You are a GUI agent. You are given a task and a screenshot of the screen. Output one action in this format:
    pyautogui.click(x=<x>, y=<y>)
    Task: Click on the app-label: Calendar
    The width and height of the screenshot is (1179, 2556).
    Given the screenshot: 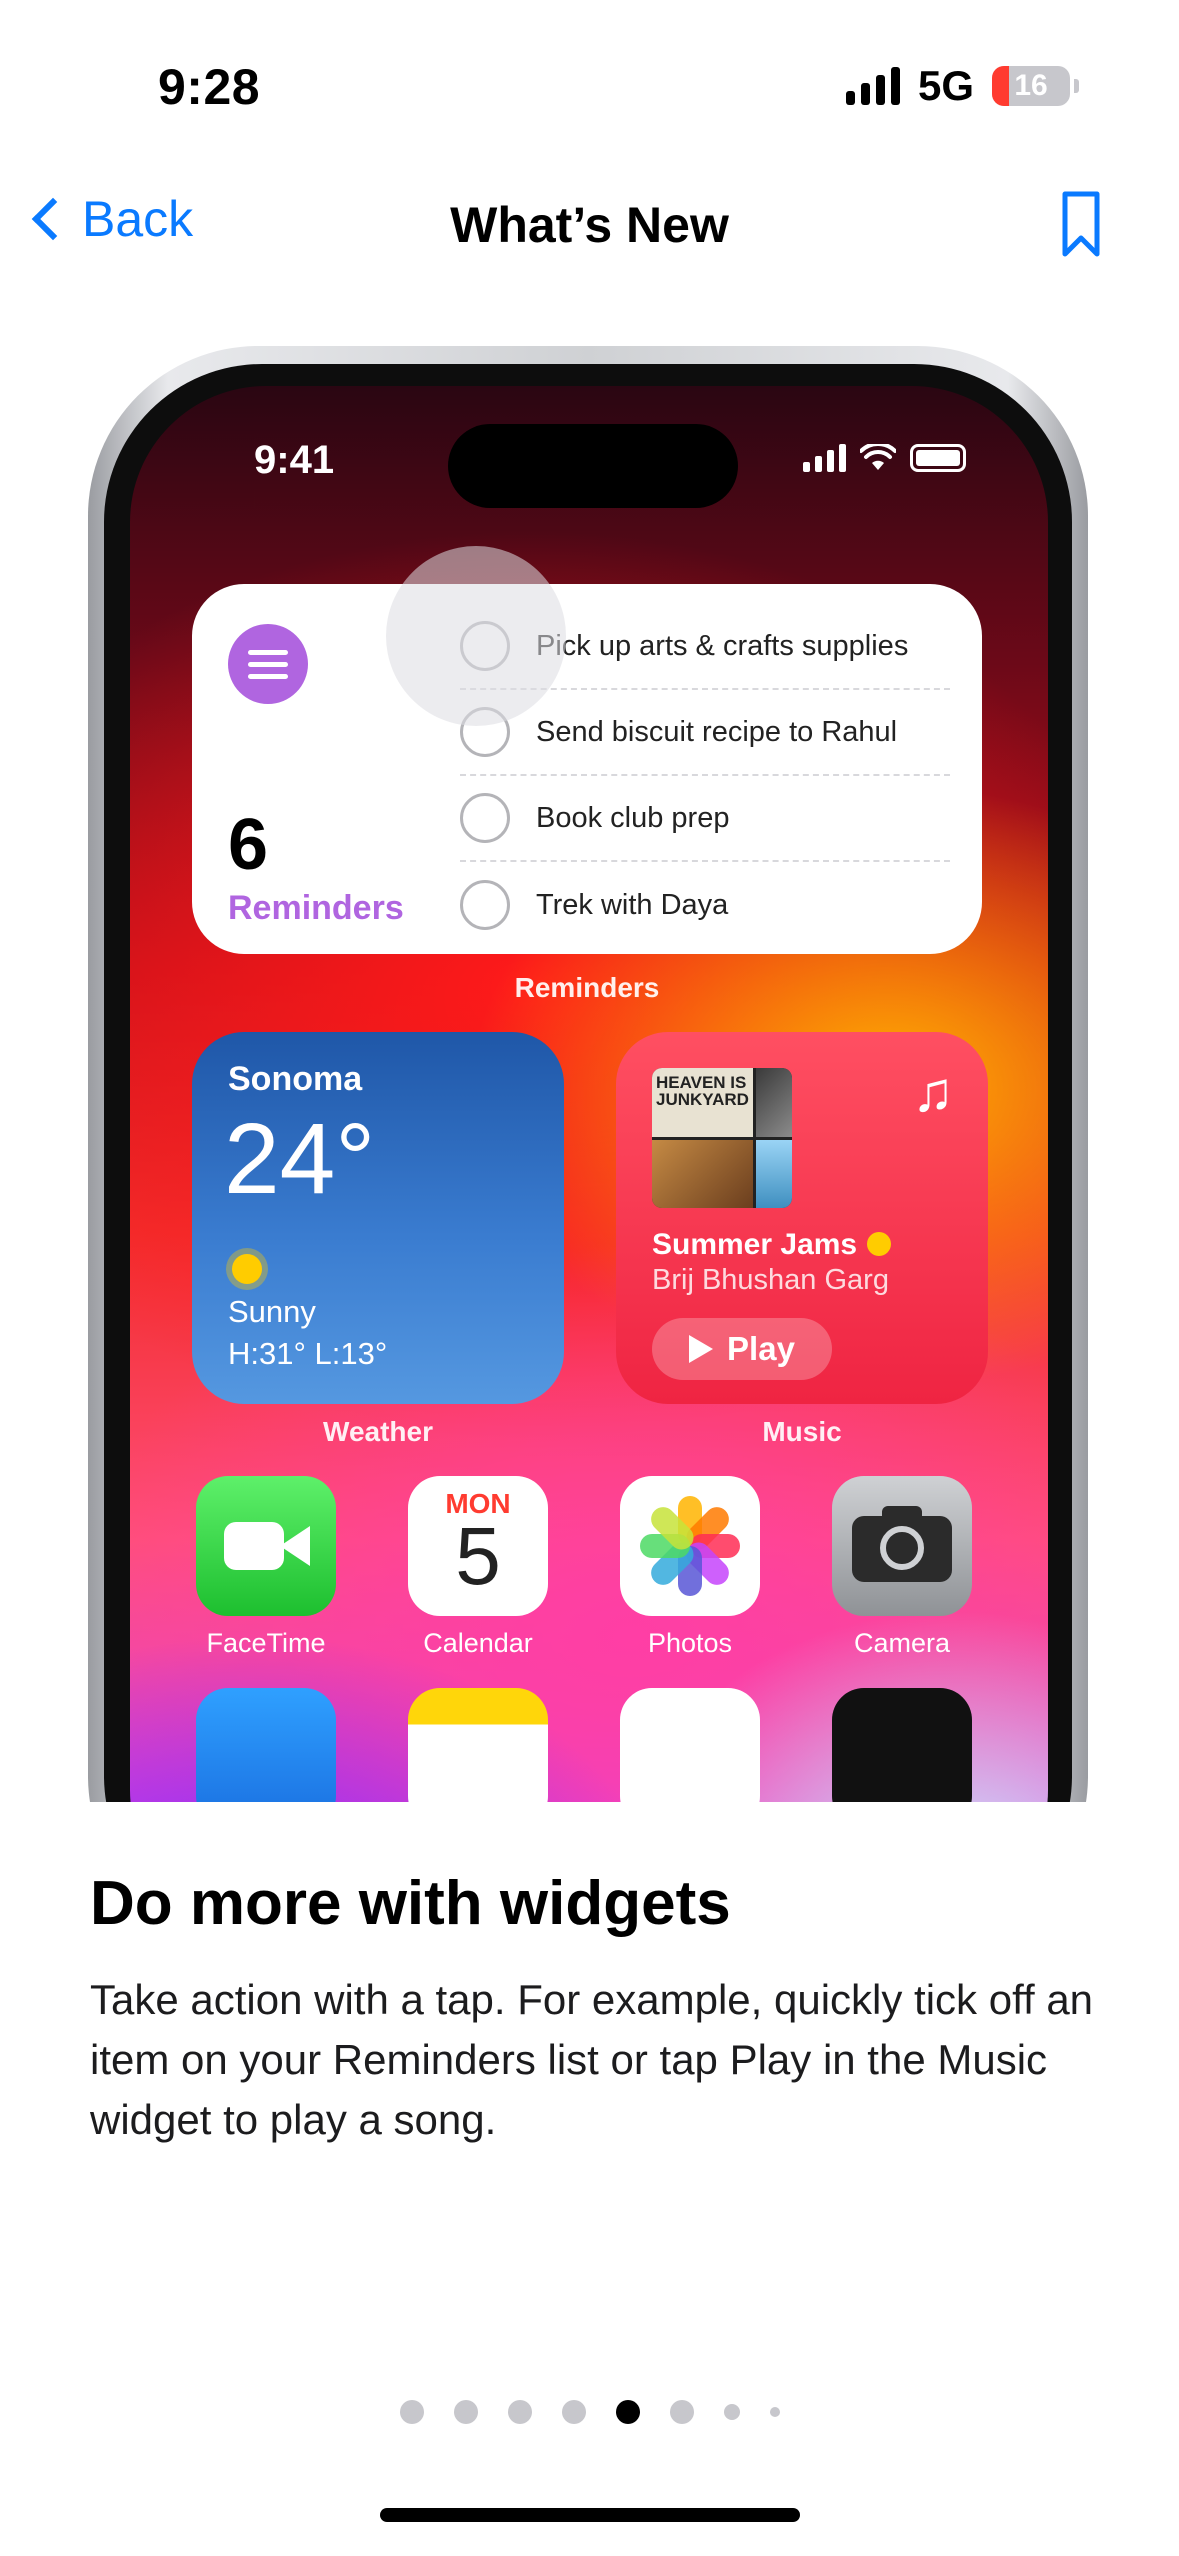 What is the action you would take?
    pyautogui.click(x=478, y=1643)
    